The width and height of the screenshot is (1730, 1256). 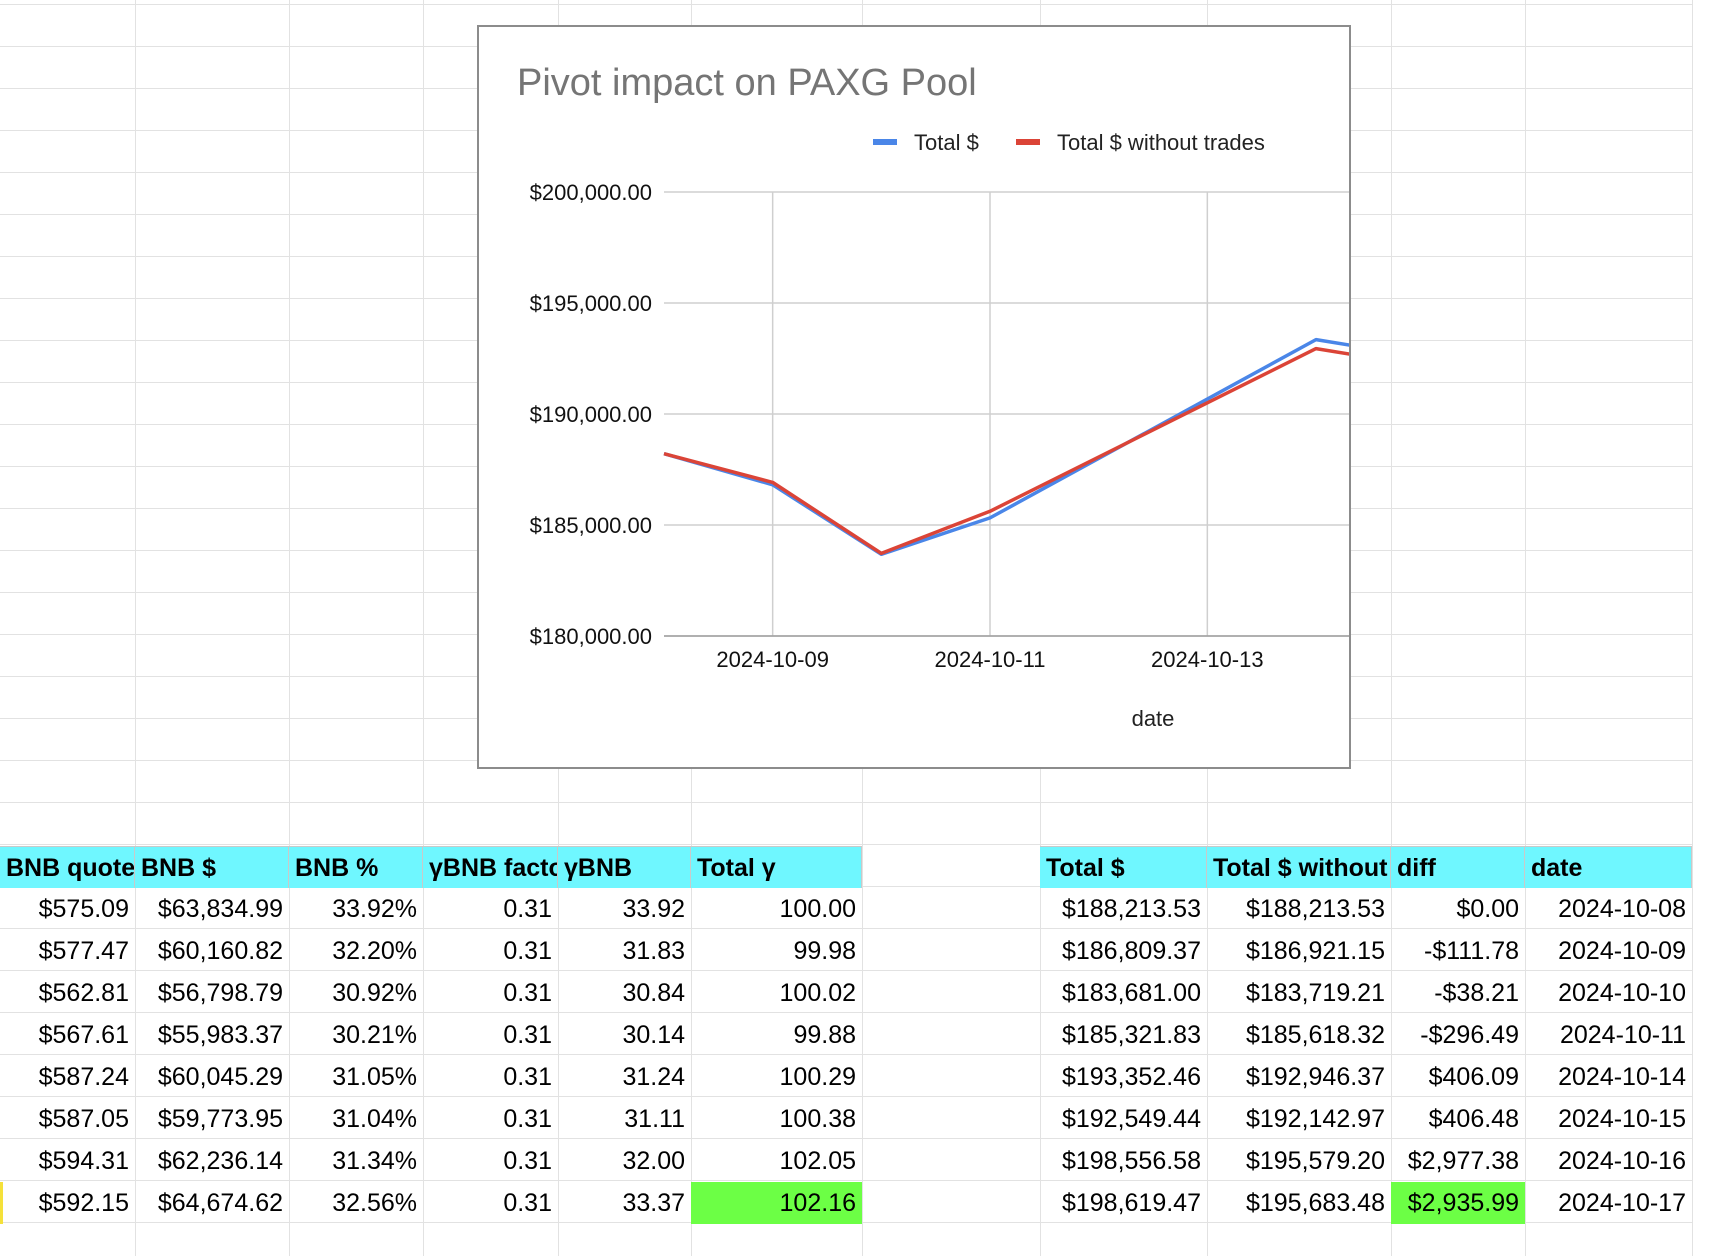 What do you see at coordinates (1123, 993) in the screenshot?
I see `right-table-cell: $183,681.00` at bounding box center [1123, 993].